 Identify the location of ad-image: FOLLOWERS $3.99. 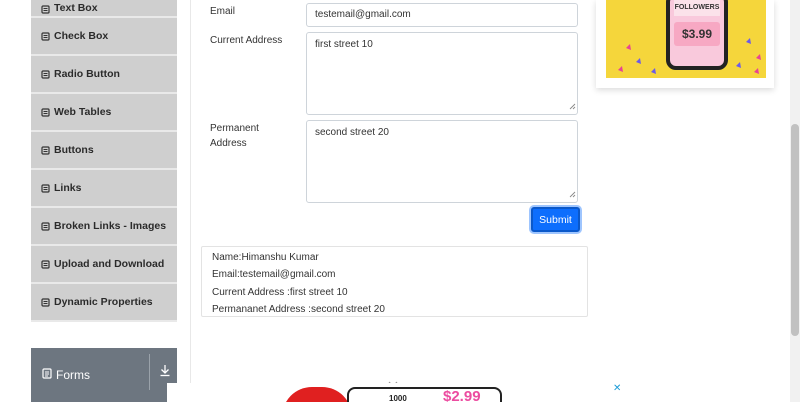
(686, 39).